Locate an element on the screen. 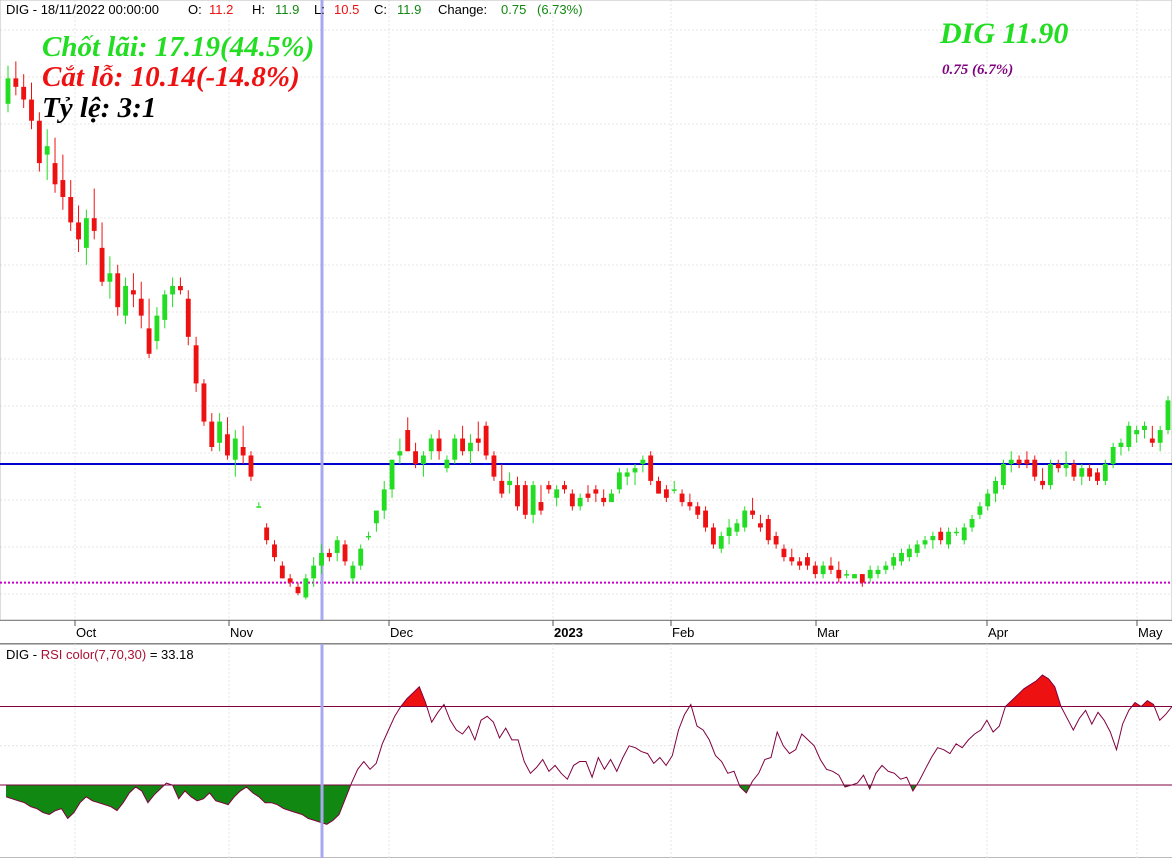 Image resolution: width=1172 pixels, height=858 pixels. header-high-label: H: is located at coordinates (258, 9).